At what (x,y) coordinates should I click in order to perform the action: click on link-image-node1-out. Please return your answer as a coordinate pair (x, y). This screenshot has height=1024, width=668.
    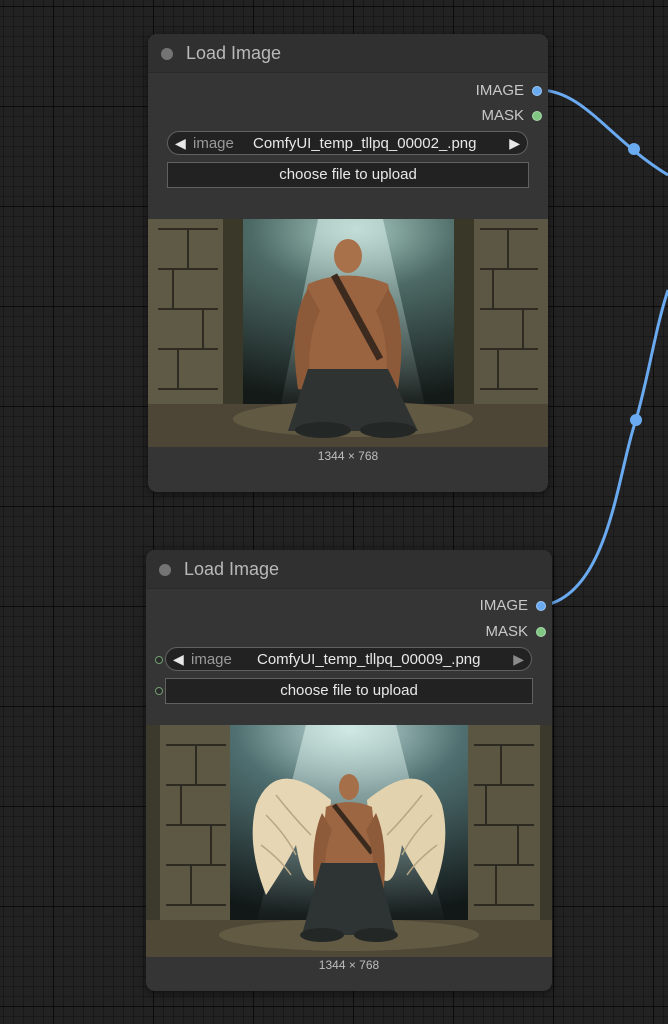
    Looking at the image, I should click on (604, 132).